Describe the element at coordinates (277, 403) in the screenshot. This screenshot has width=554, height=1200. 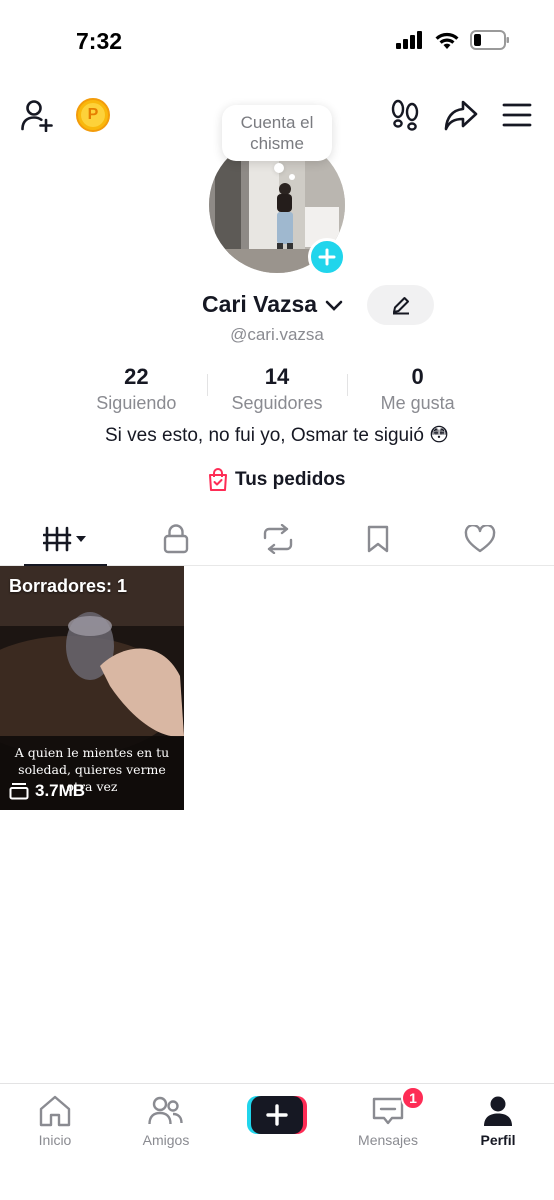
I see `stat-label: Seguidores` at that location.